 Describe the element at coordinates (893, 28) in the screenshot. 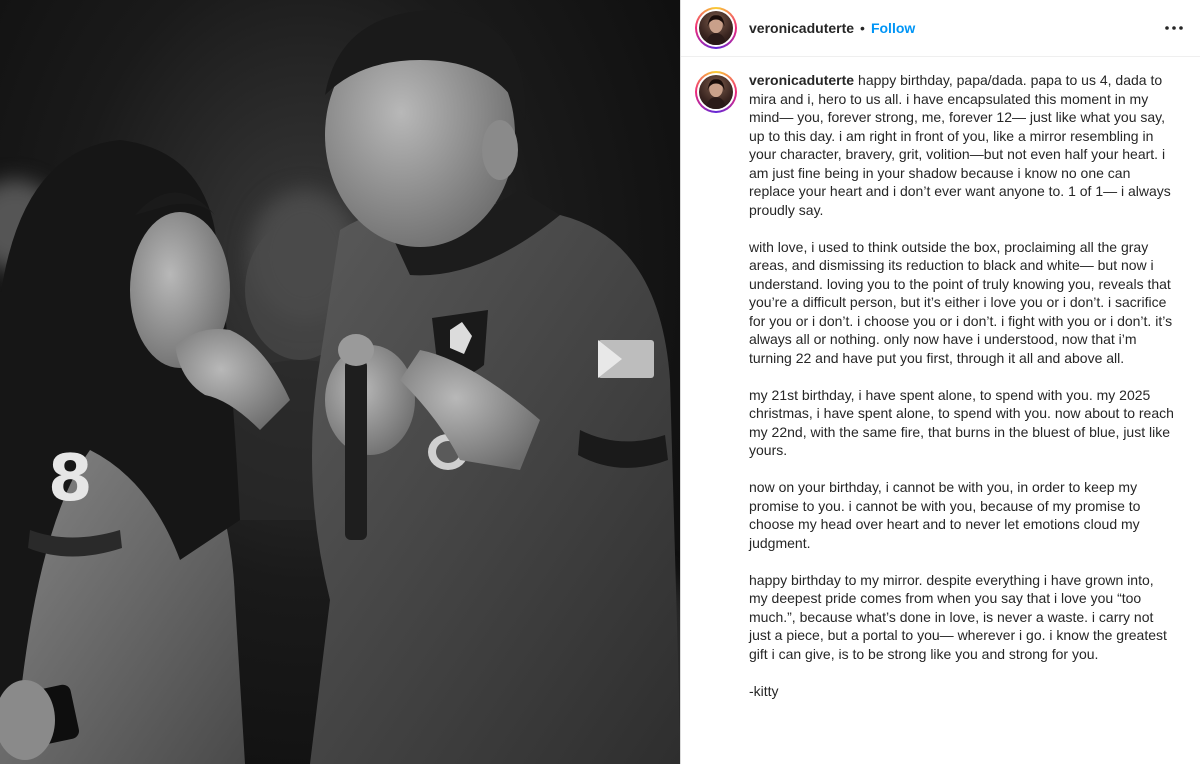

I see `follow-button: Follow` at that location.